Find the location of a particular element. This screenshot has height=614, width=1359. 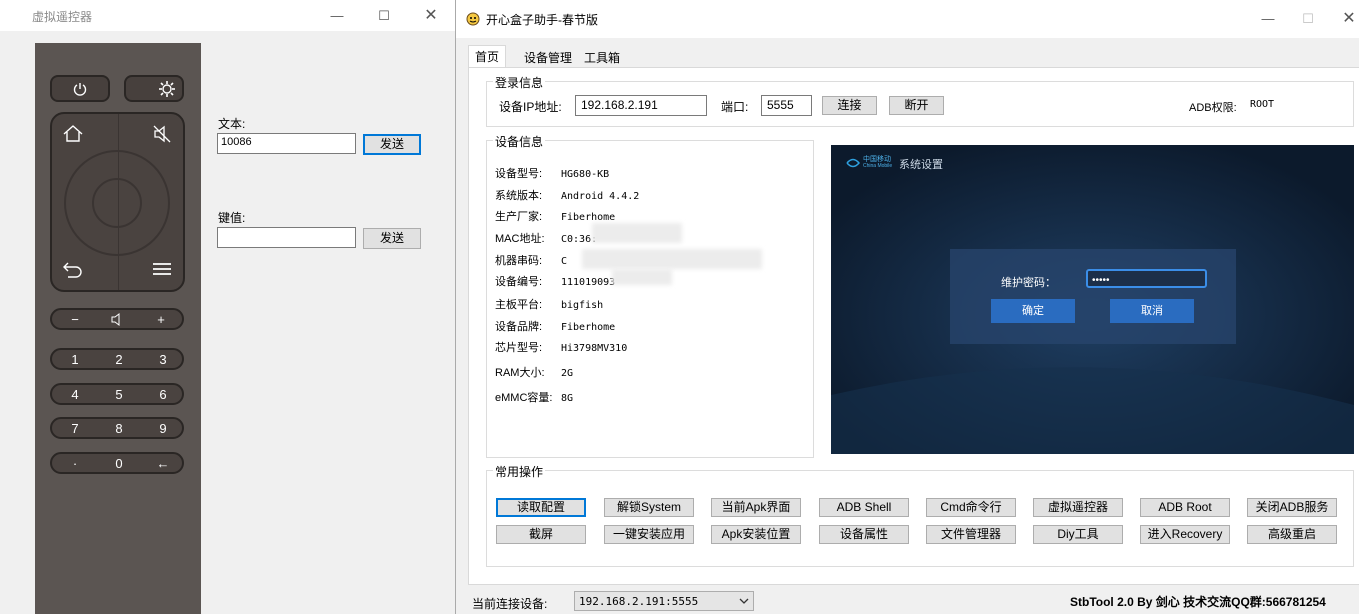

tab-device-manage: 设备管理 is located at coordinates (548, 57).